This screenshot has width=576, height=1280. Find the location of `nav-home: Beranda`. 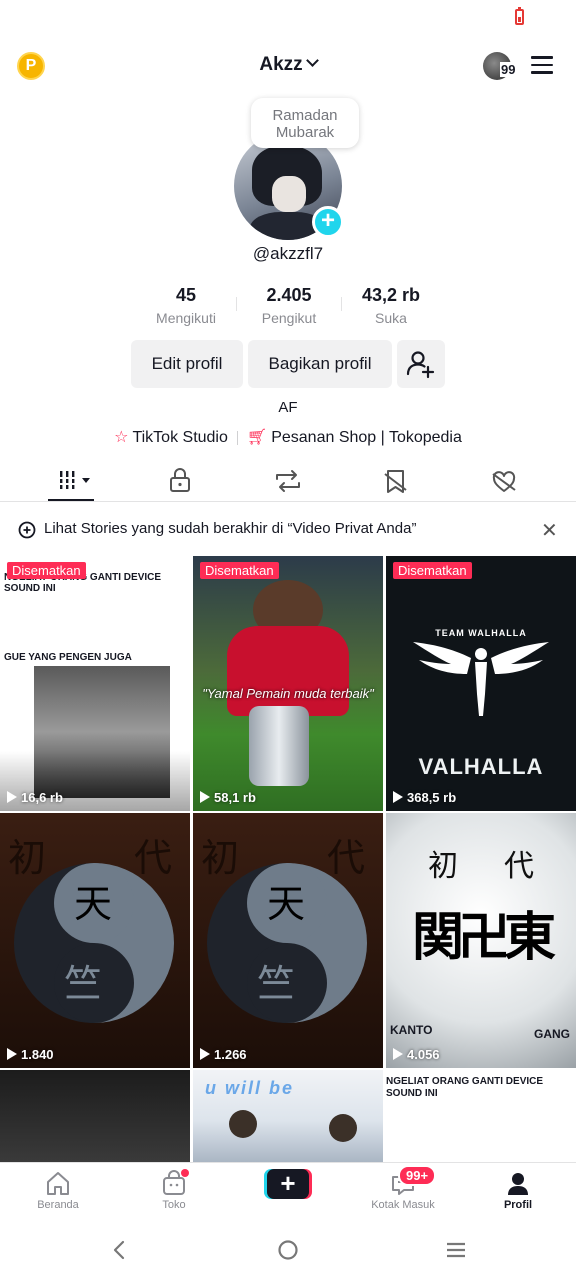

nav-home: Beranda is located at coordinates (58, 1190).